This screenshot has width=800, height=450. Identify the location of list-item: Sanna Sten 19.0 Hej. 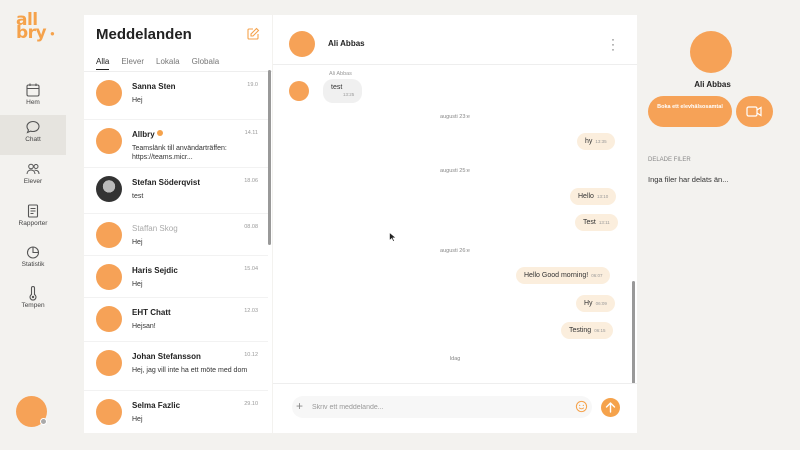
(176, 96).